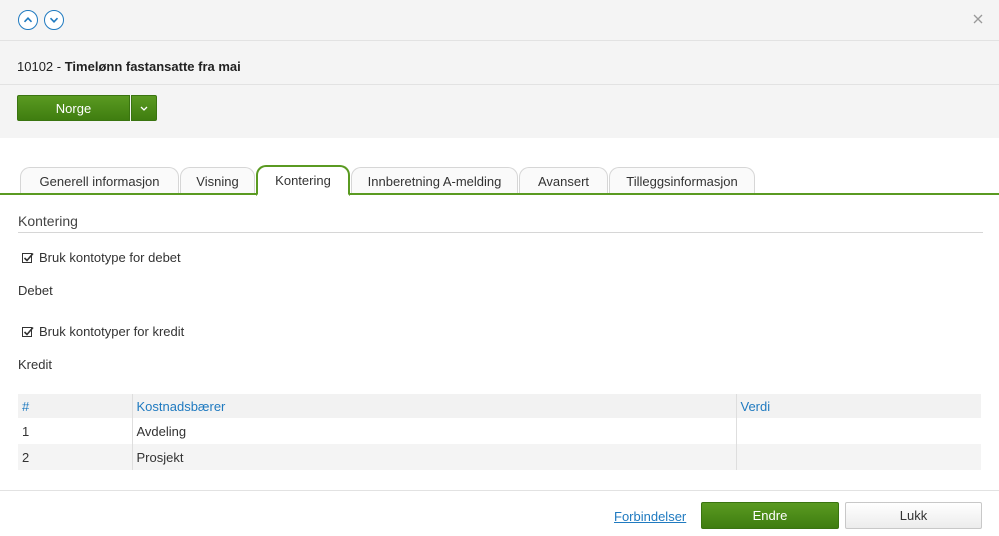 The width and height of the screenshot is (999, 536). What do you see at coordinates (563, 181) in the screenshot?
I see `tab-avansert: Avansert` at bounding box center [563, 181].